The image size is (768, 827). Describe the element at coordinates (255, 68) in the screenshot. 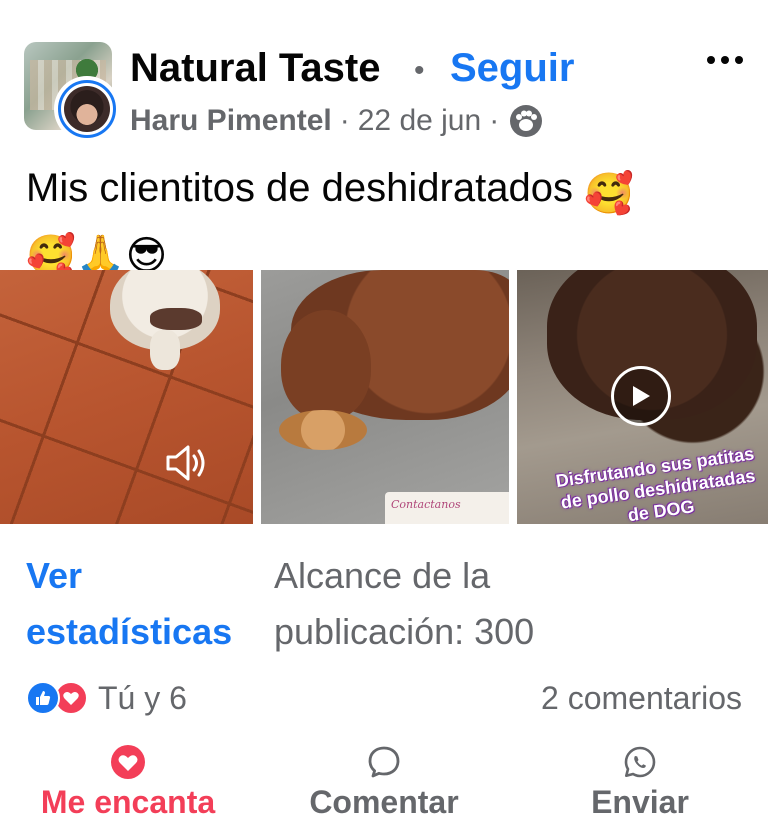

I see `page-name-link: Natural Taste` at that location.